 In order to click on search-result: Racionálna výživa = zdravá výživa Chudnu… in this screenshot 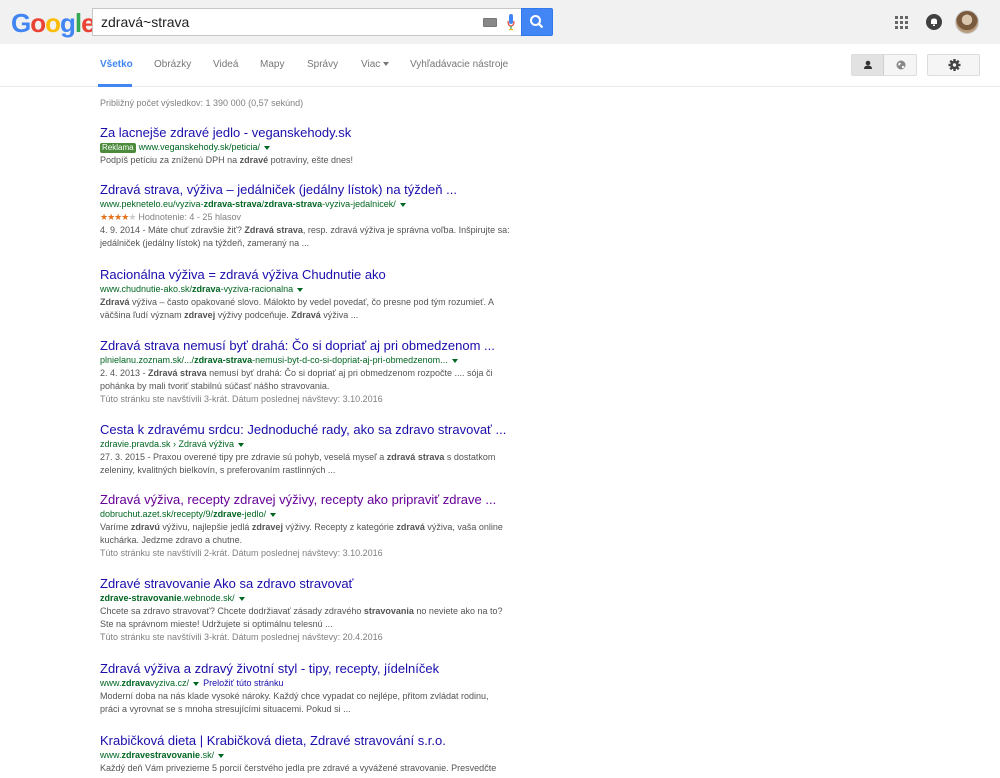, I will do `click(320, 294)`.